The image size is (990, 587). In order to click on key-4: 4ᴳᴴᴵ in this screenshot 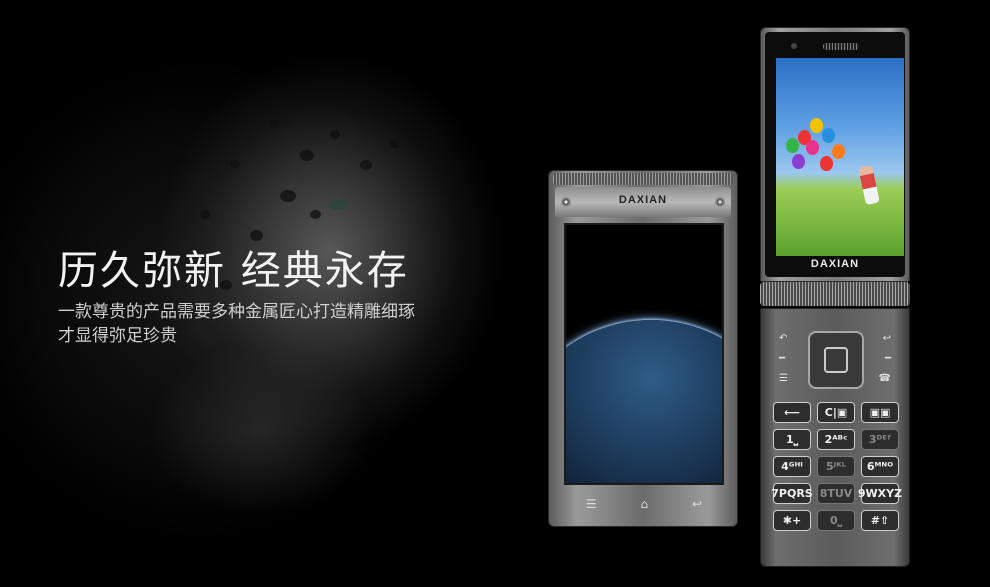, I will do `click(792, 466)`.